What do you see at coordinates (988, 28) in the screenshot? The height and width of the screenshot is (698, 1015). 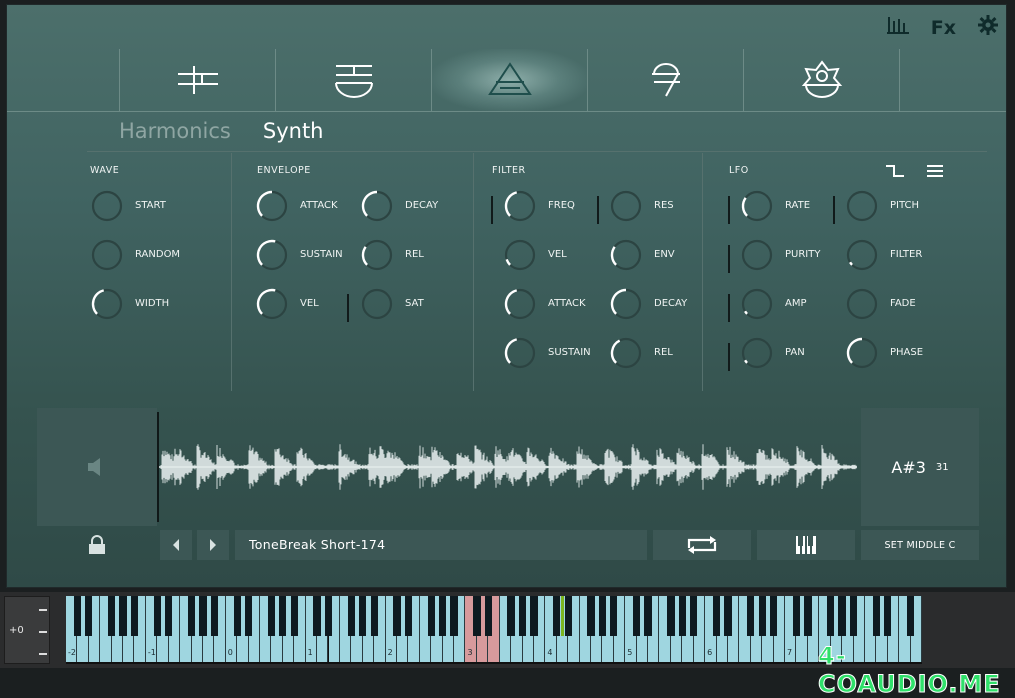 I see `gear-icon` at bounding box center [988, 28].